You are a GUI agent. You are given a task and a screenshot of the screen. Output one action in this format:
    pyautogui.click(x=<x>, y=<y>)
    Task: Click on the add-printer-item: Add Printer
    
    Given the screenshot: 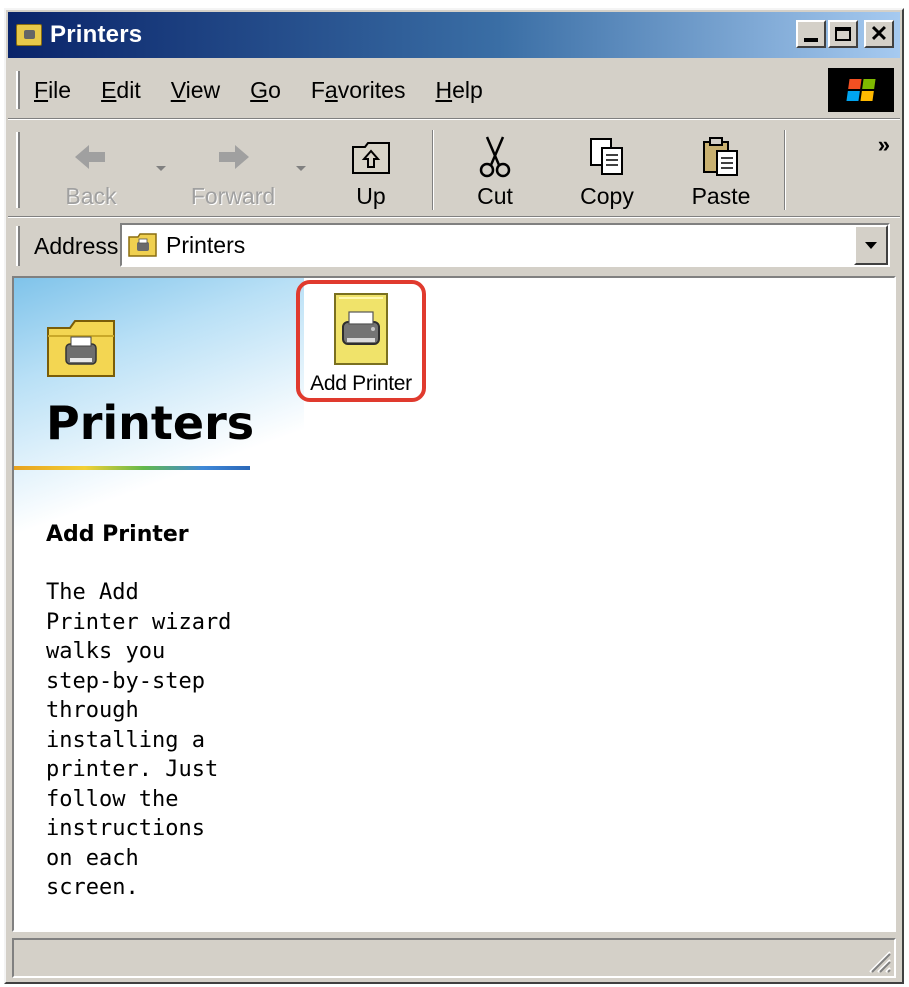 What is the action you would take?
    pyautogui.click(x=361, y=341)
    